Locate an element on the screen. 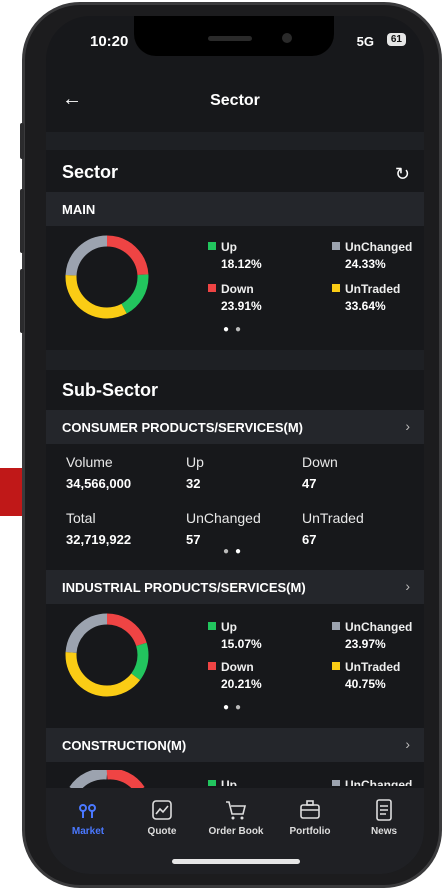 This screenshot has width=444, height=892. consumer-label: CONSUMER PRODUCTS/SERVICES(M) is located at coordinates (183, 427).